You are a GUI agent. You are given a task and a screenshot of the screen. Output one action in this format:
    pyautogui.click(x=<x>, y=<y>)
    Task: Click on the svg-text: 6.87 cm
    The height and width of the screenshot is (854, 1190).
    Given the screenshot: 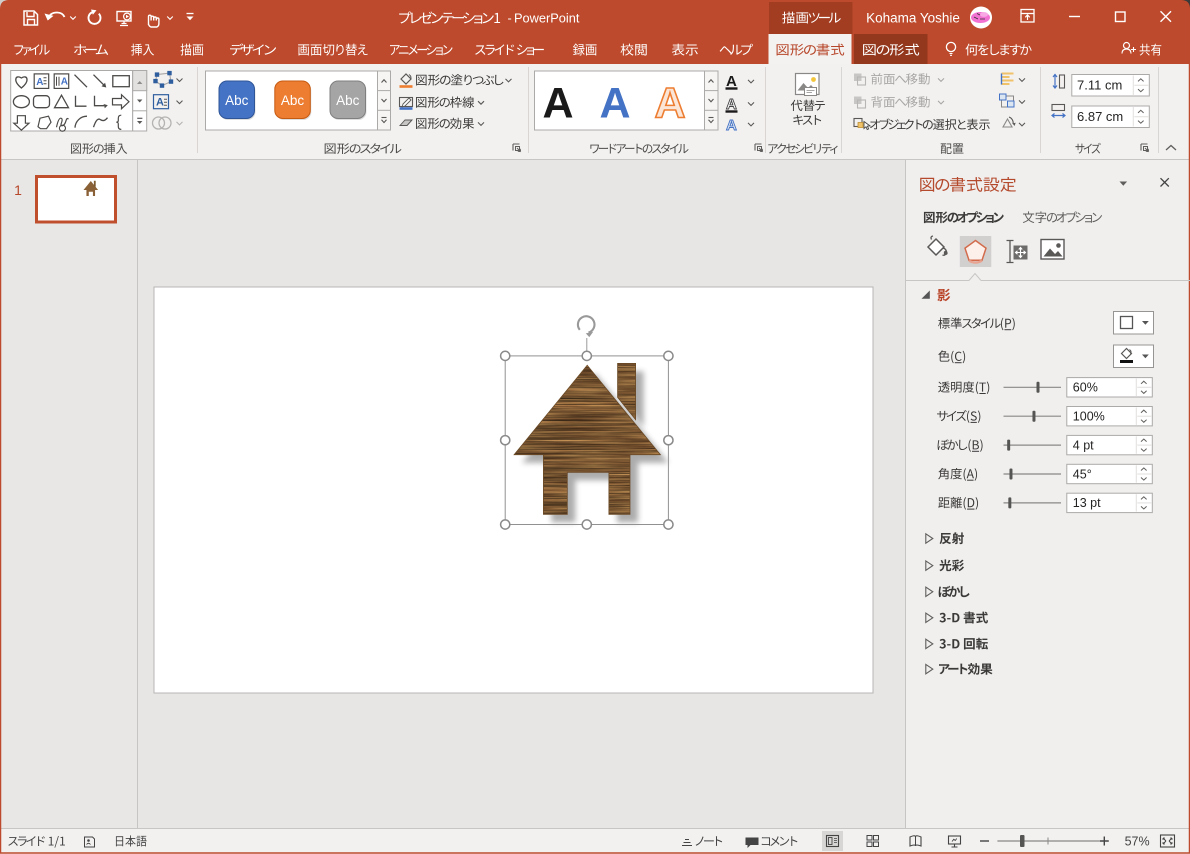 What is the action you would take?
    pyautogui.click(x=1100, y=116)
    